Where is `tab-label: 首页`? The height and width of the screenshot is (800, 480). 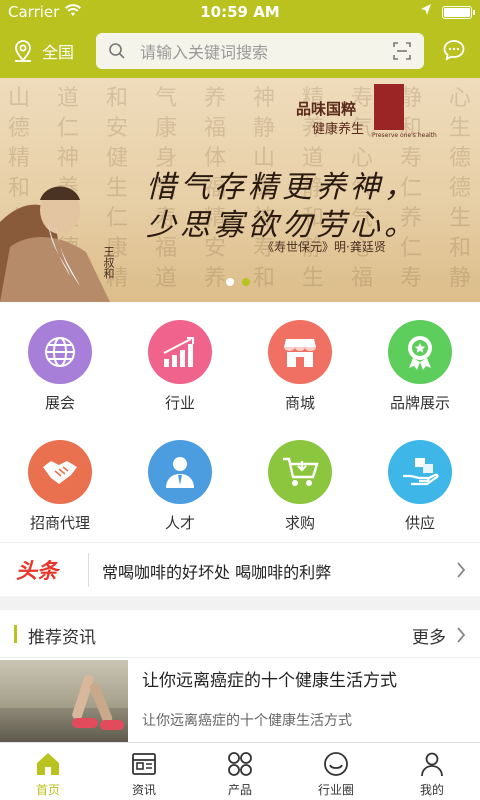
tab-label: 首页 is located at coordinates (47, 790).